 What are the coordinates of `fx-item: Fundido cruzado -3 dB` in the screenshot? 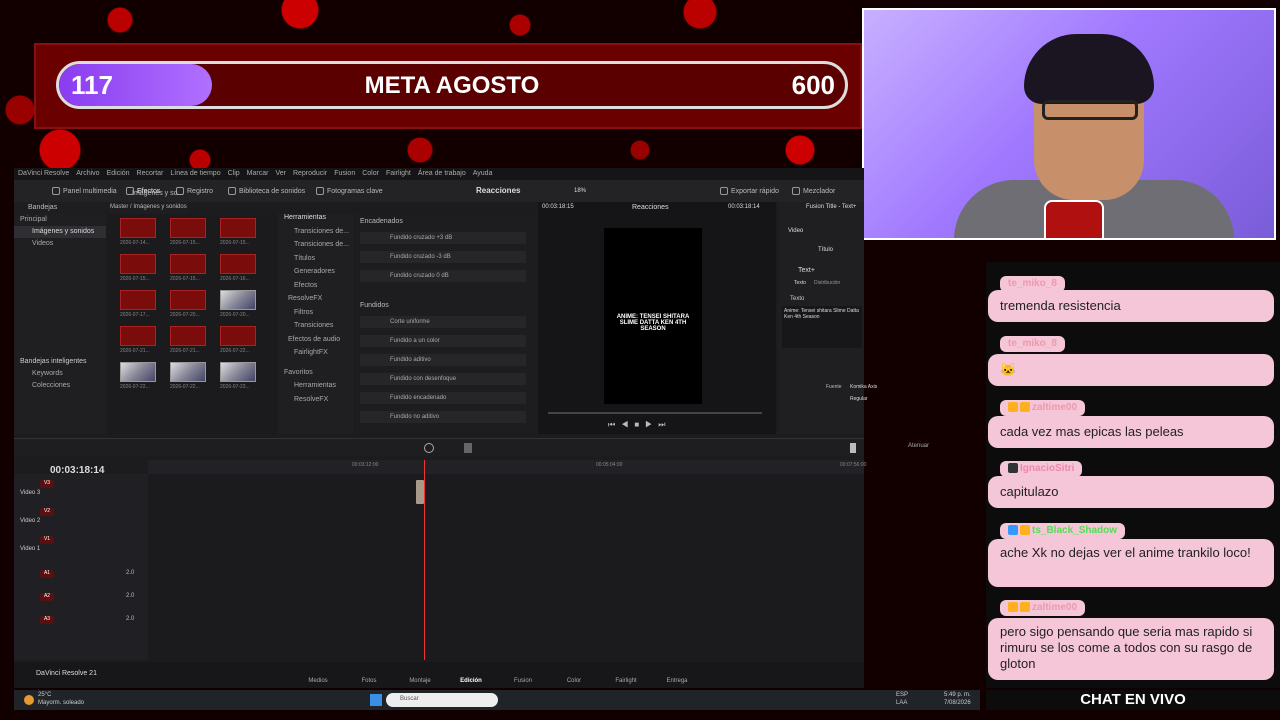 It's located at (443, 257).